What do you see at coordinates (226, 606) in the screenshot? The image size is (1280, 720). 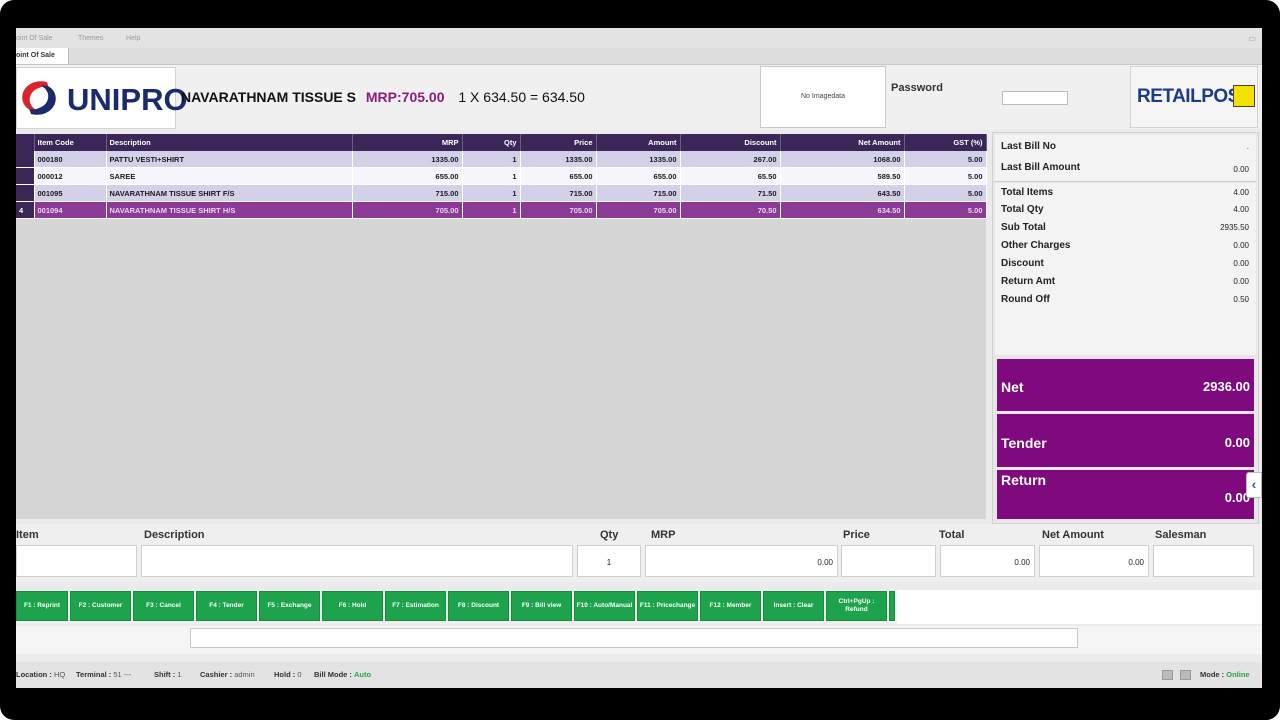 I see `tender-button: F4 : Tender` at bounding box center [226, 606].